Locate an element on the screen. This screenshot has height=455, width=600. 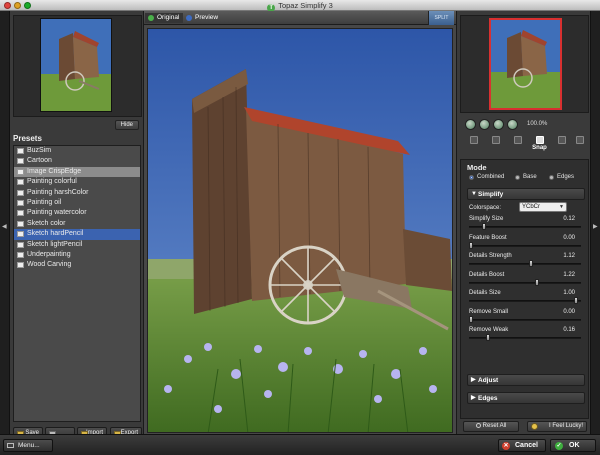
preset-label: Underpainting is located at coordinates (49, 254).